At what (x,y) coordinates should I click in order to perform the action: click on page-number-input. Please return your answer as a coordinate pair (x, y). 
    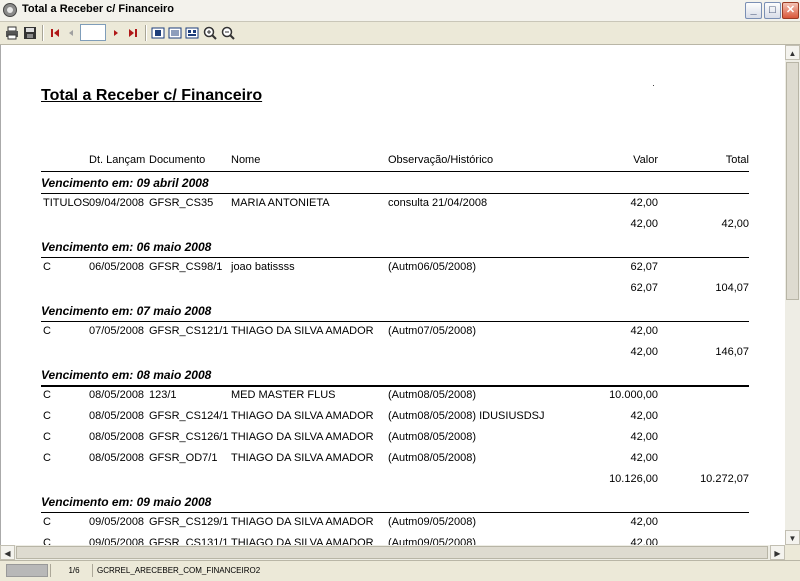
    Looking at the image, I should click on (93, 32).